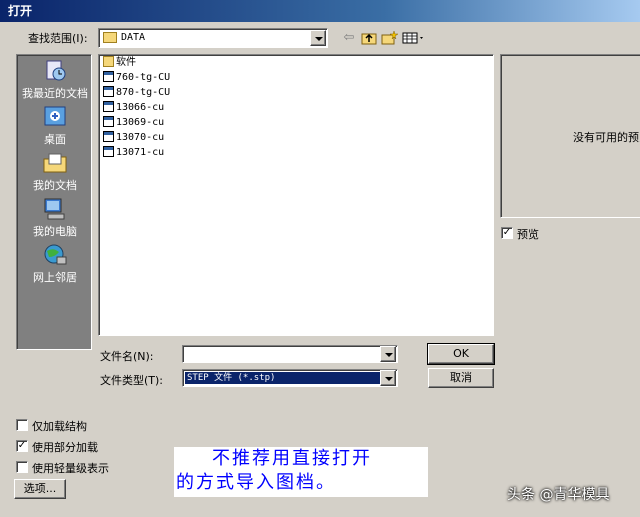 This screenshot has height=517, width=640. I want to click on place-label: 我的文档, so click(55, 185).